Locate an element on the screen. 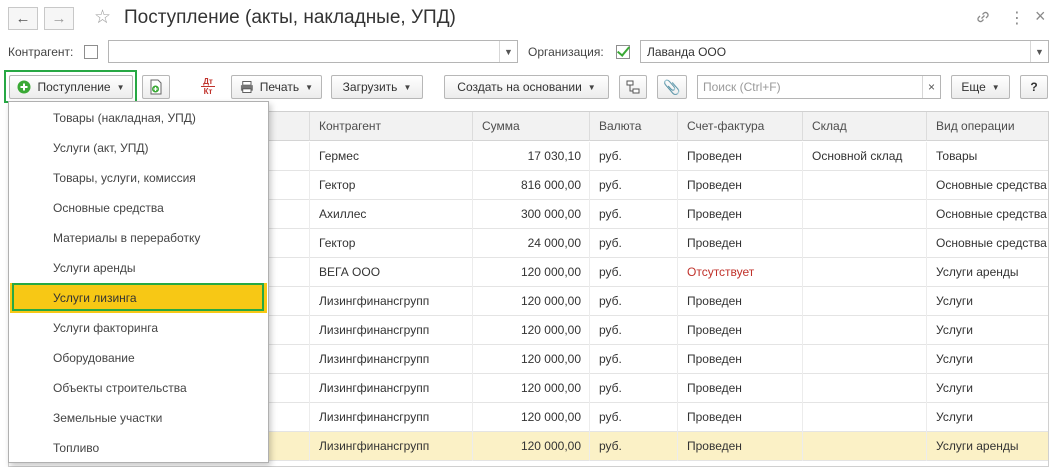  page-title: Поступление (акты, накладные, УПД) is located at coordinates (290, 17).